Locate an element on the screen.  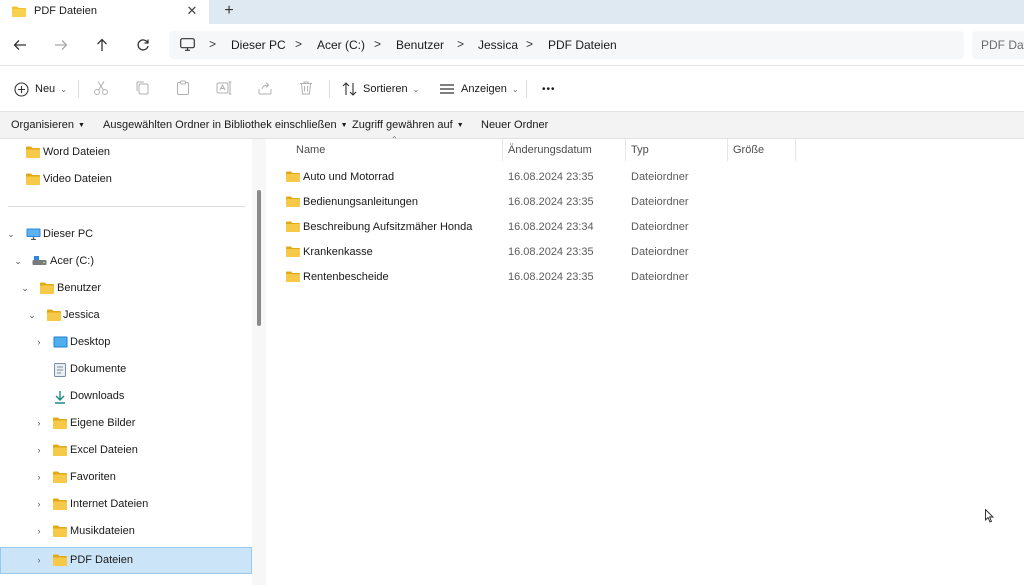
more-options-button: ••• is located at coordinates (549, 89).